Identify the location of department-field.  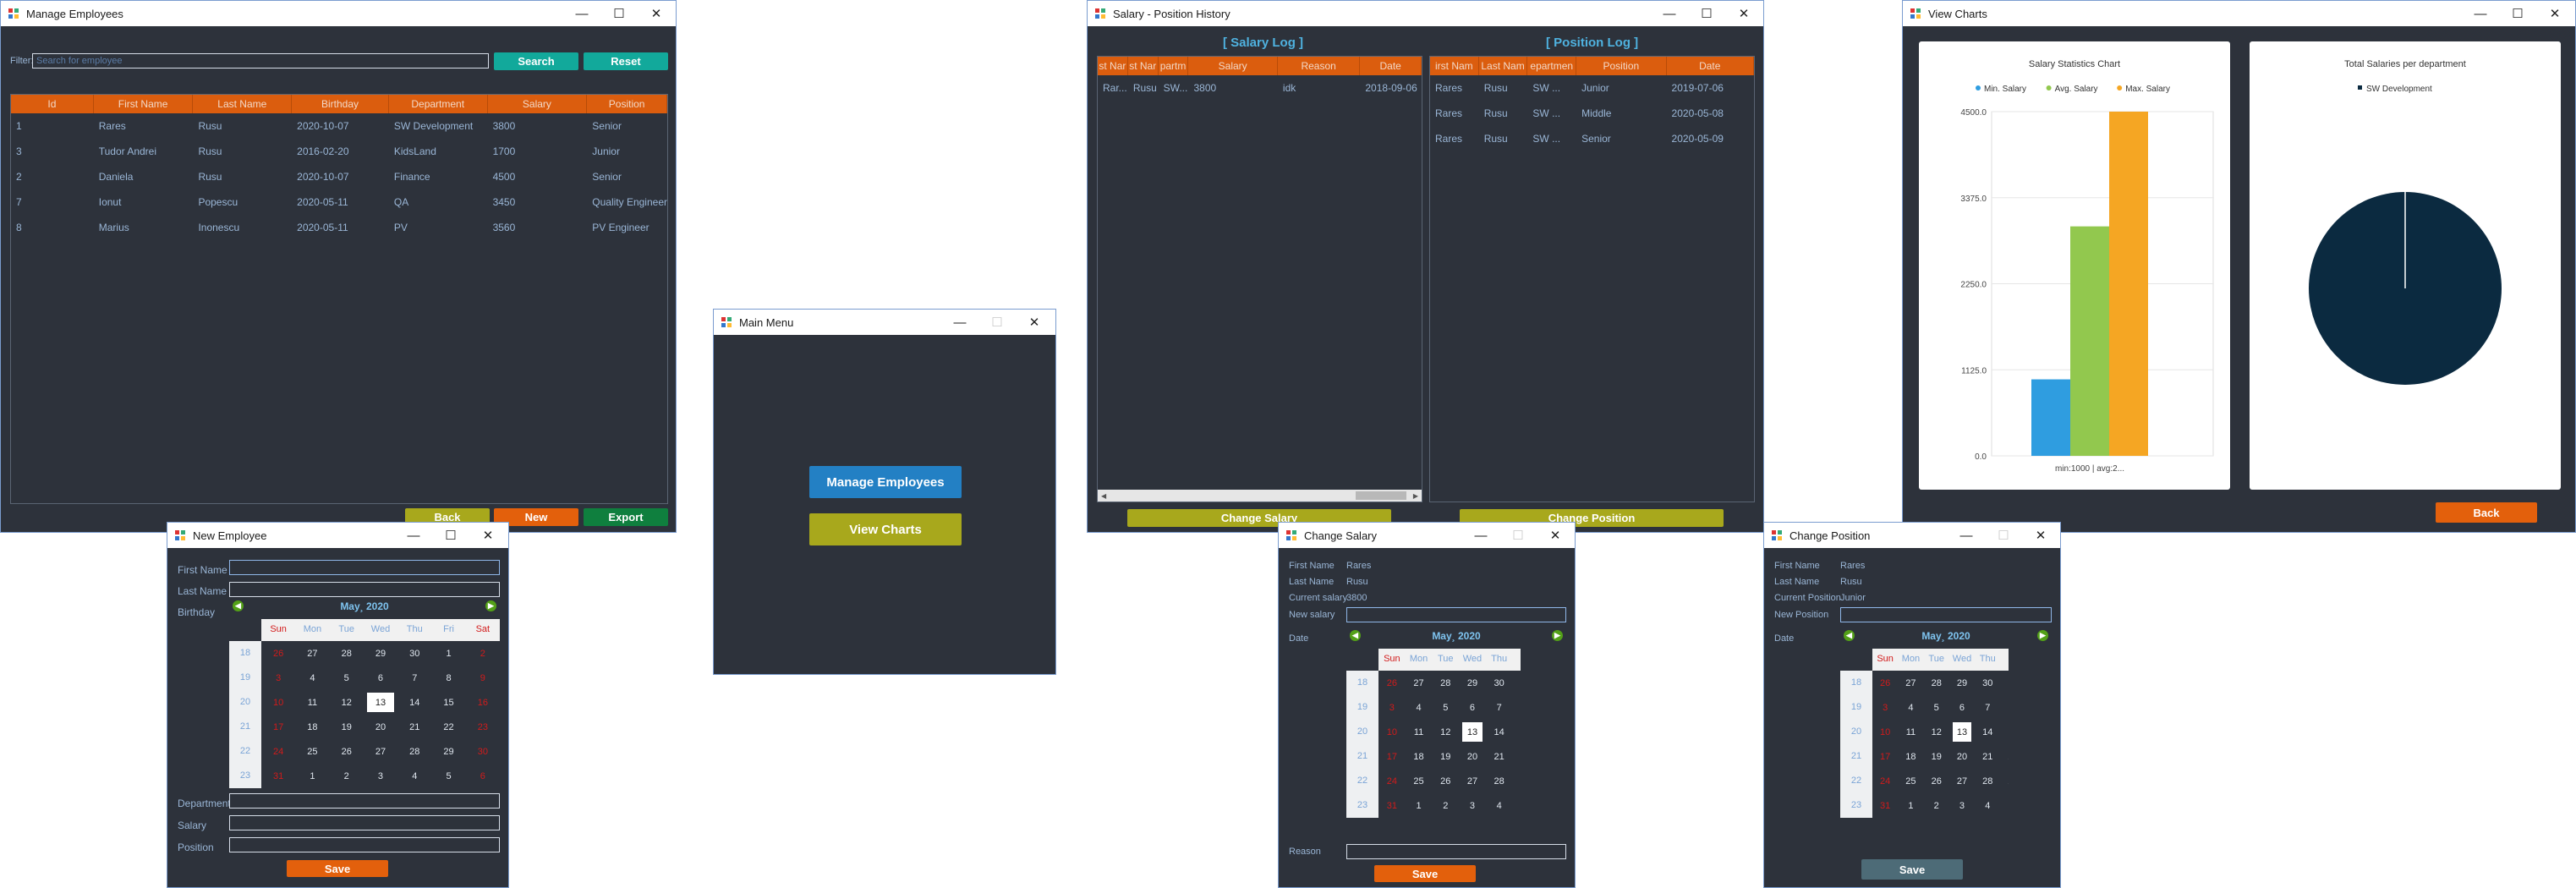
(364, 801).